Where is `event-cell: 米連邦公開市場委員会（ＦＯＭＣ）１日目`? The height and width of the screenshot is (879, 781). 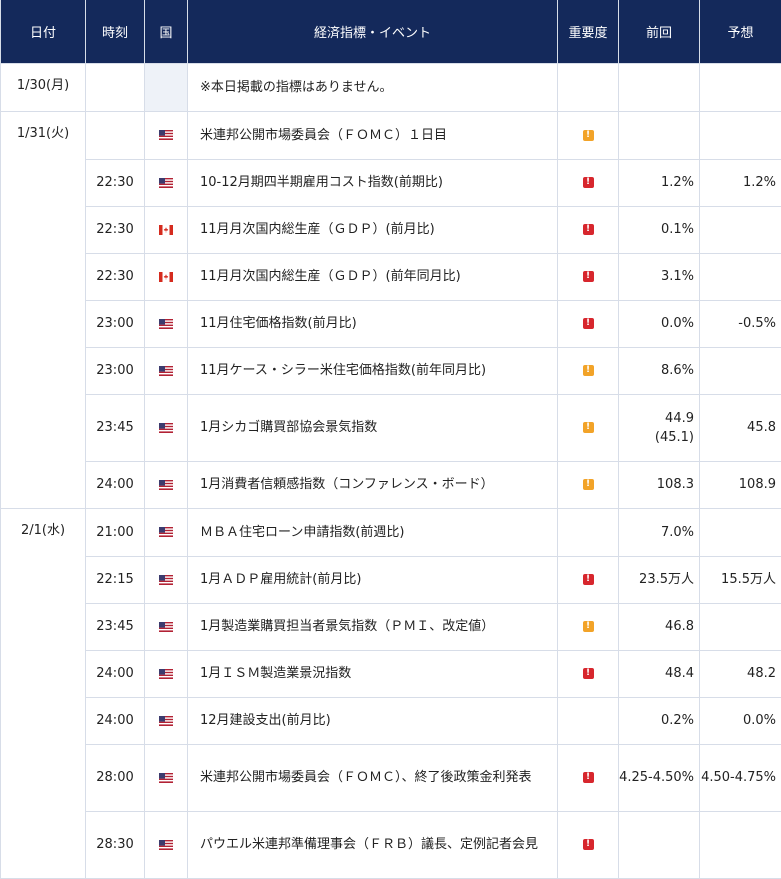 event-cell: 米連邦公開市場委員会（ＦＯＭＣ）１日目 is located at coordinates (373, 136).